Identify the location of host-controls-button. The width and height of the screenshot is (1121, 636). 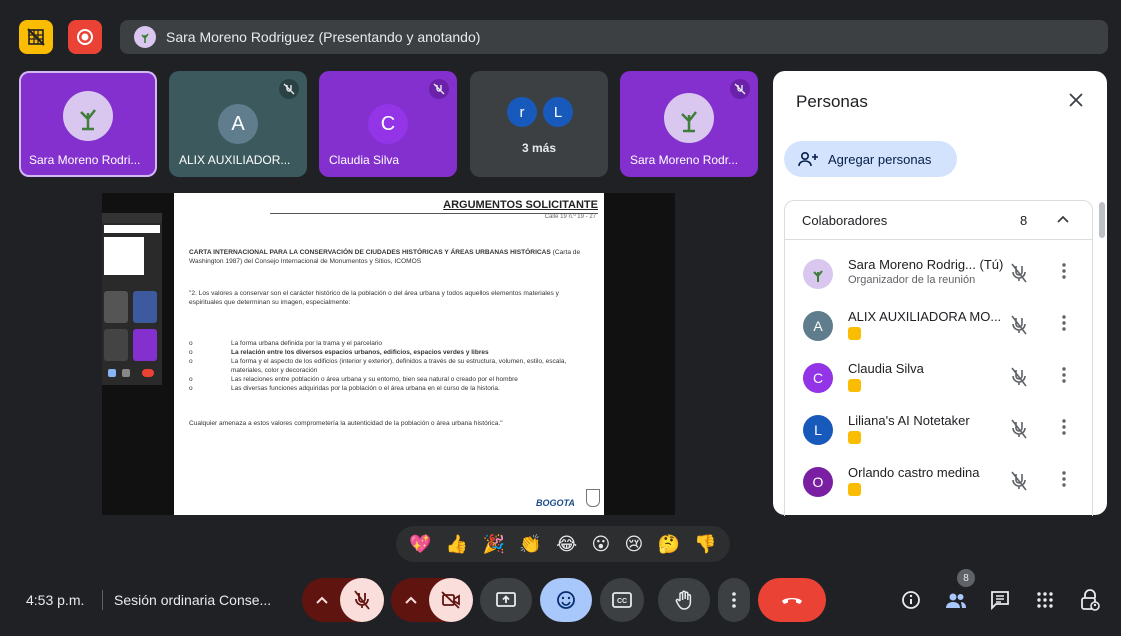
(1090, 600).